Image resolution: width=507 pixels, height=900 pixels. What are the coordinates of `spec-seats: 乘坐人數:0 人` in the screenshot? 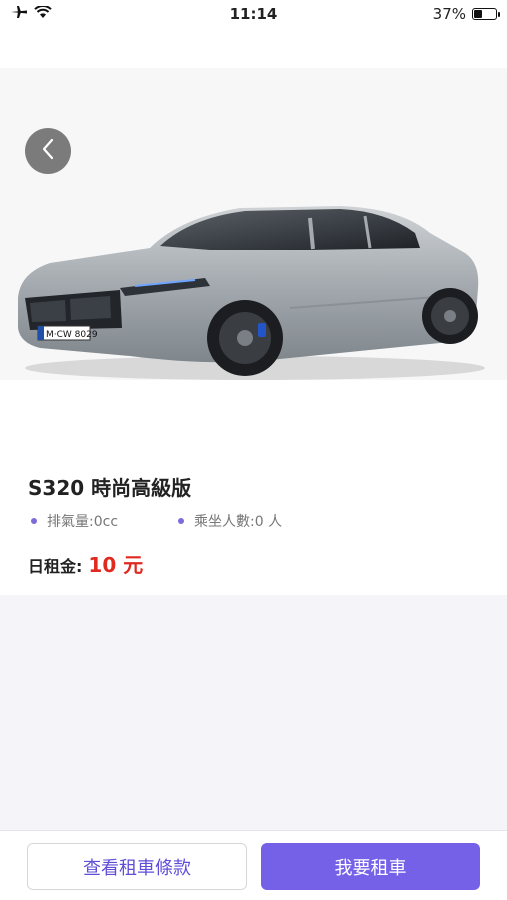 It's located at (230, 521).